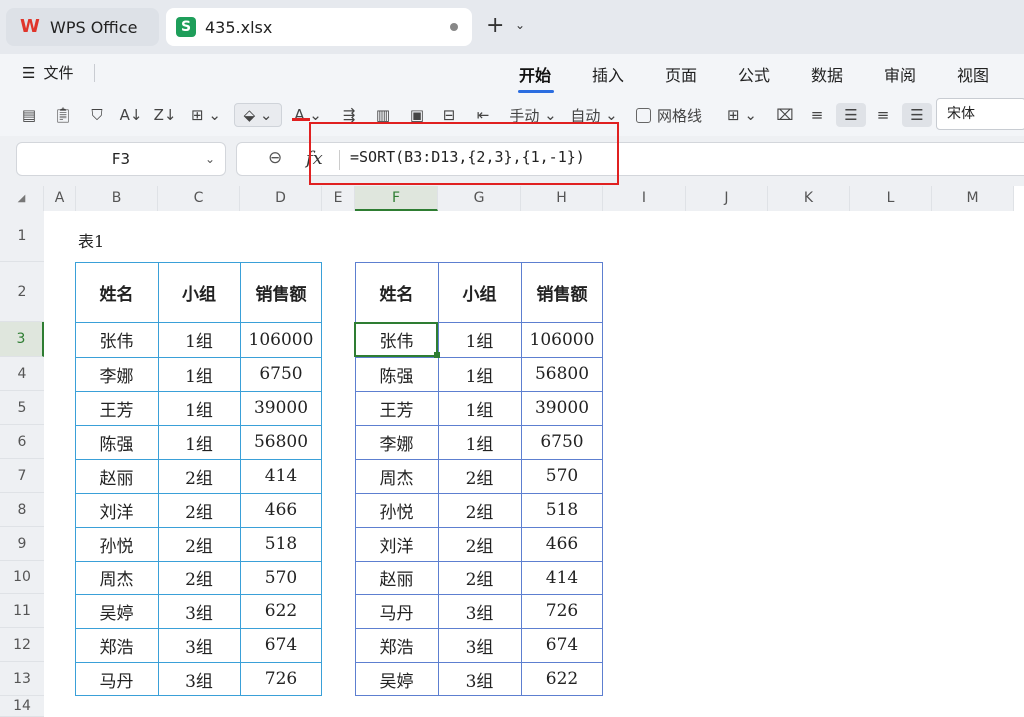 Image resolution: width=1024 pixels, height=717 pixels. What do you see at coordinates (681, 74) in the screenshot?
I see `ribbon-tab-2: 页面` at bounding box center [681, 74].